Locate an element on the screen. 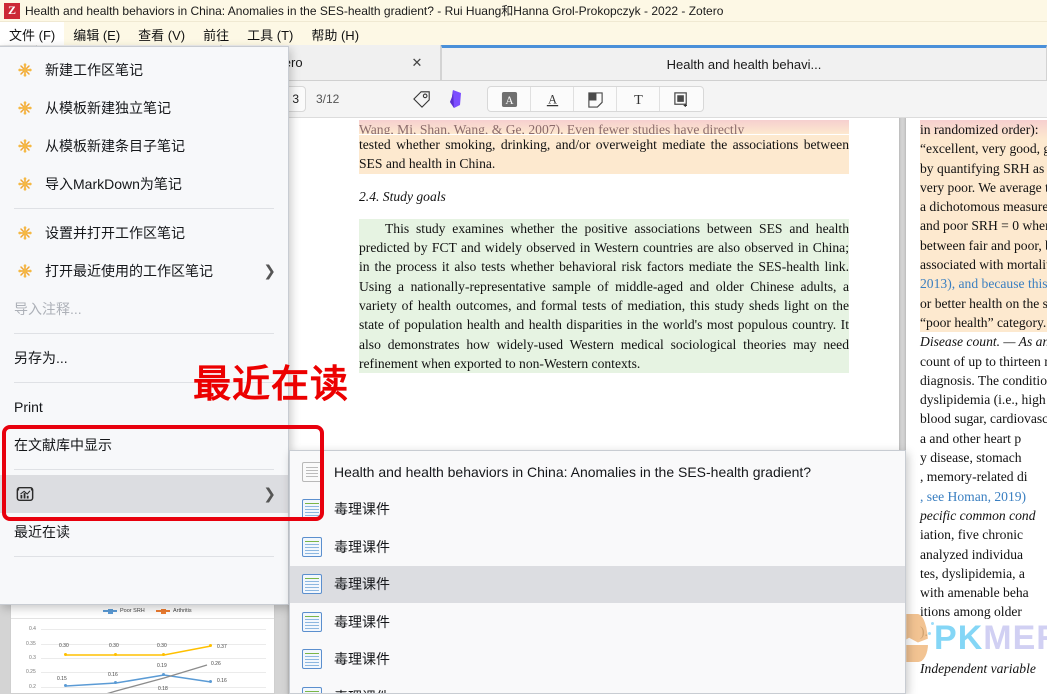 This screenshot has width=1047, height=694. chart-legend-arthritis: Arthritis is located at coordinates (174, 611).